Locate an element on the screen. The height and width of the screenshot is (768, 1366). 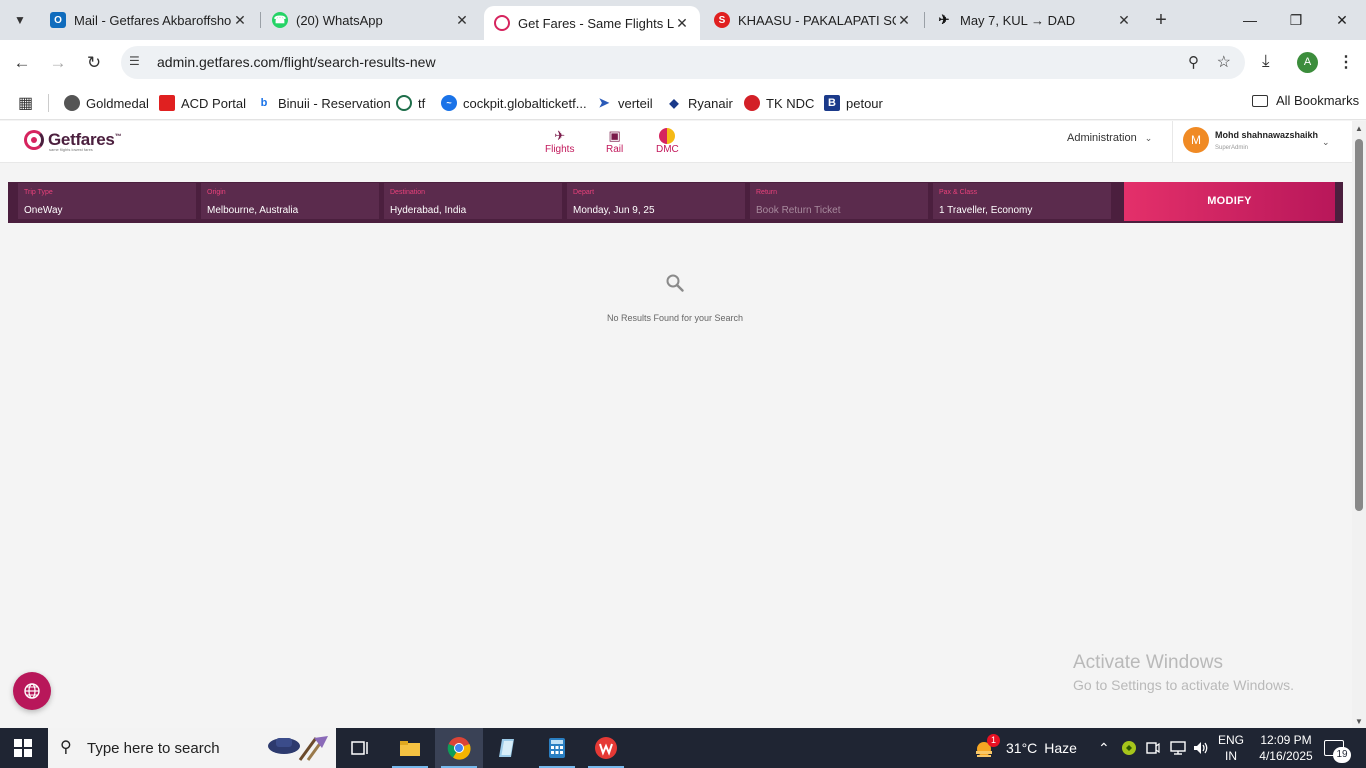
minimize-button: — is located at coordinates (1250, 20).